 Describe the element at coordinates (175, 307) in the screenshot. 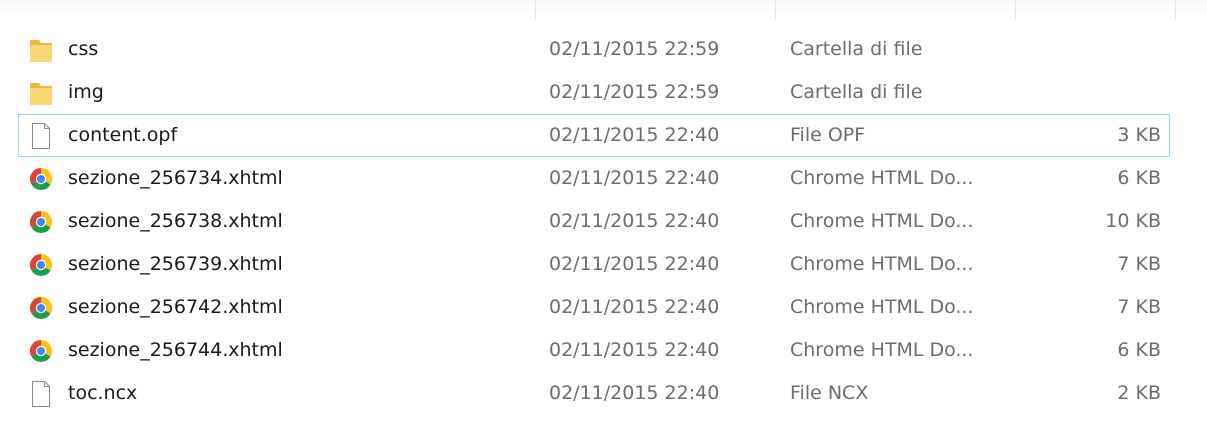

I see `file-name: sezione_256742.xhtml` at that location.